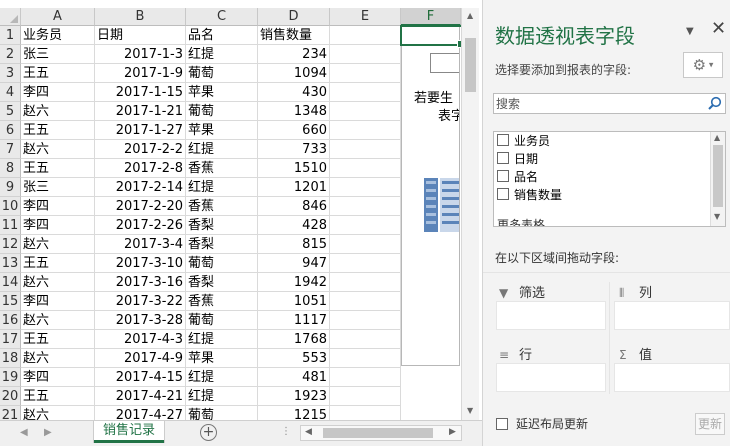 Image resolution: width=730 pixels, height=446 pixels. What do you see at coordinates (517, 177) in the screenshot?
I see `field-item-product: 品名` at bounding box center [517, 177].